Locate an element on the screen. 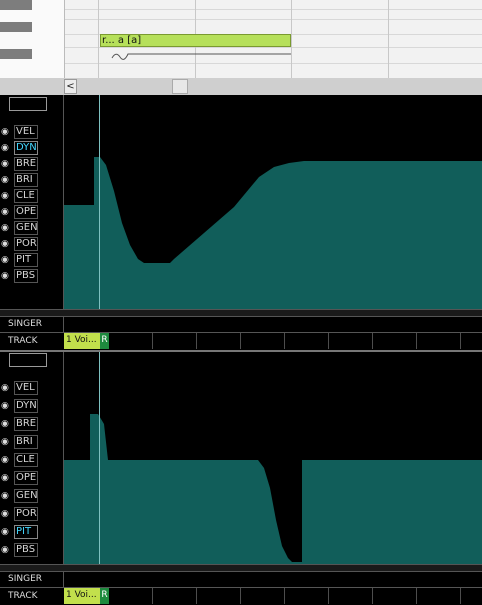 Image resolution: width=482 pixels, height=605 pixels. track-row: TRACK 1 Voi... R is located at coordinates (241, 596).